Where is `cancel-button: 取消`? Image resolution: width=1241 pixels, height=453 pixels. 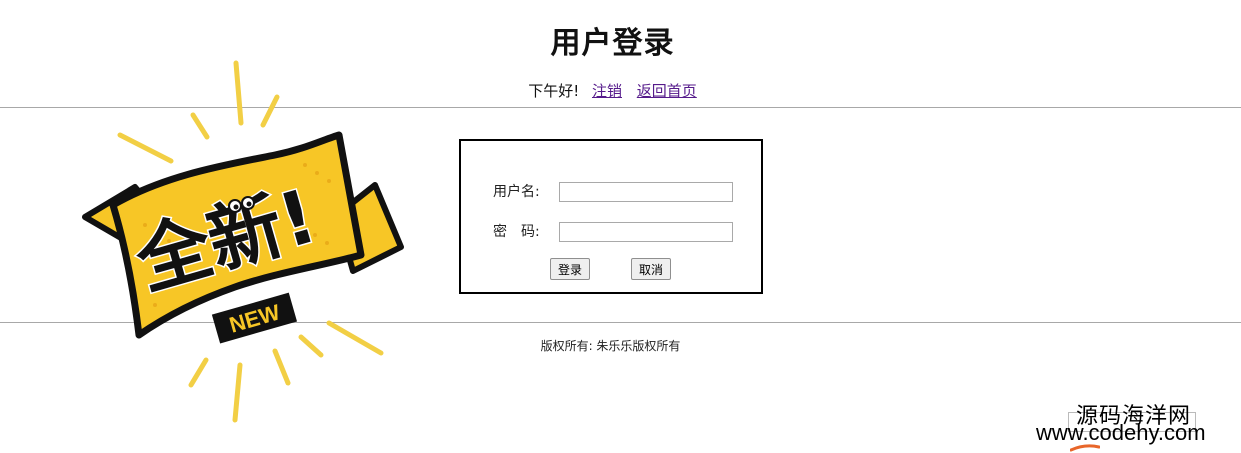 cancel-button: 取消 is located at coordinates (651, 269).